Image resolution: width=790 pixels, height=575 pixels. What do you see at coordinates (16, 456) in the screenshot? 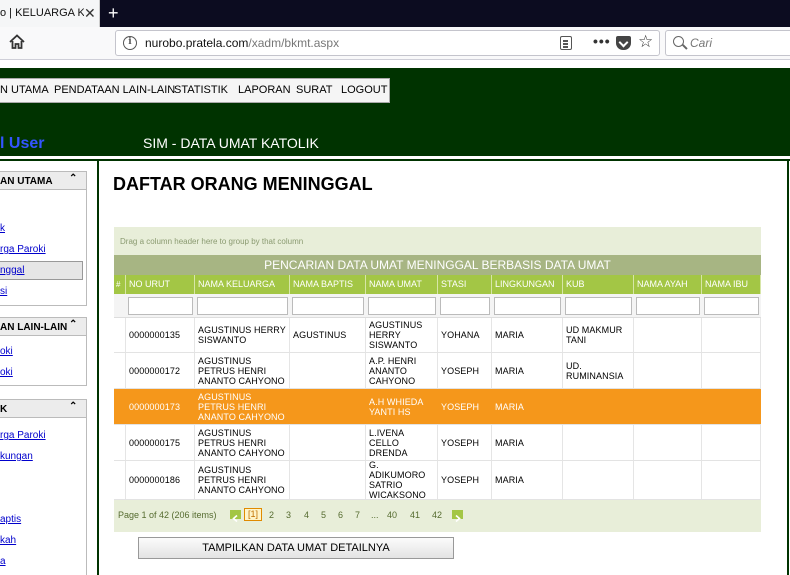
I see `sidebar-link: kungan` at bounding box center [16, 456].